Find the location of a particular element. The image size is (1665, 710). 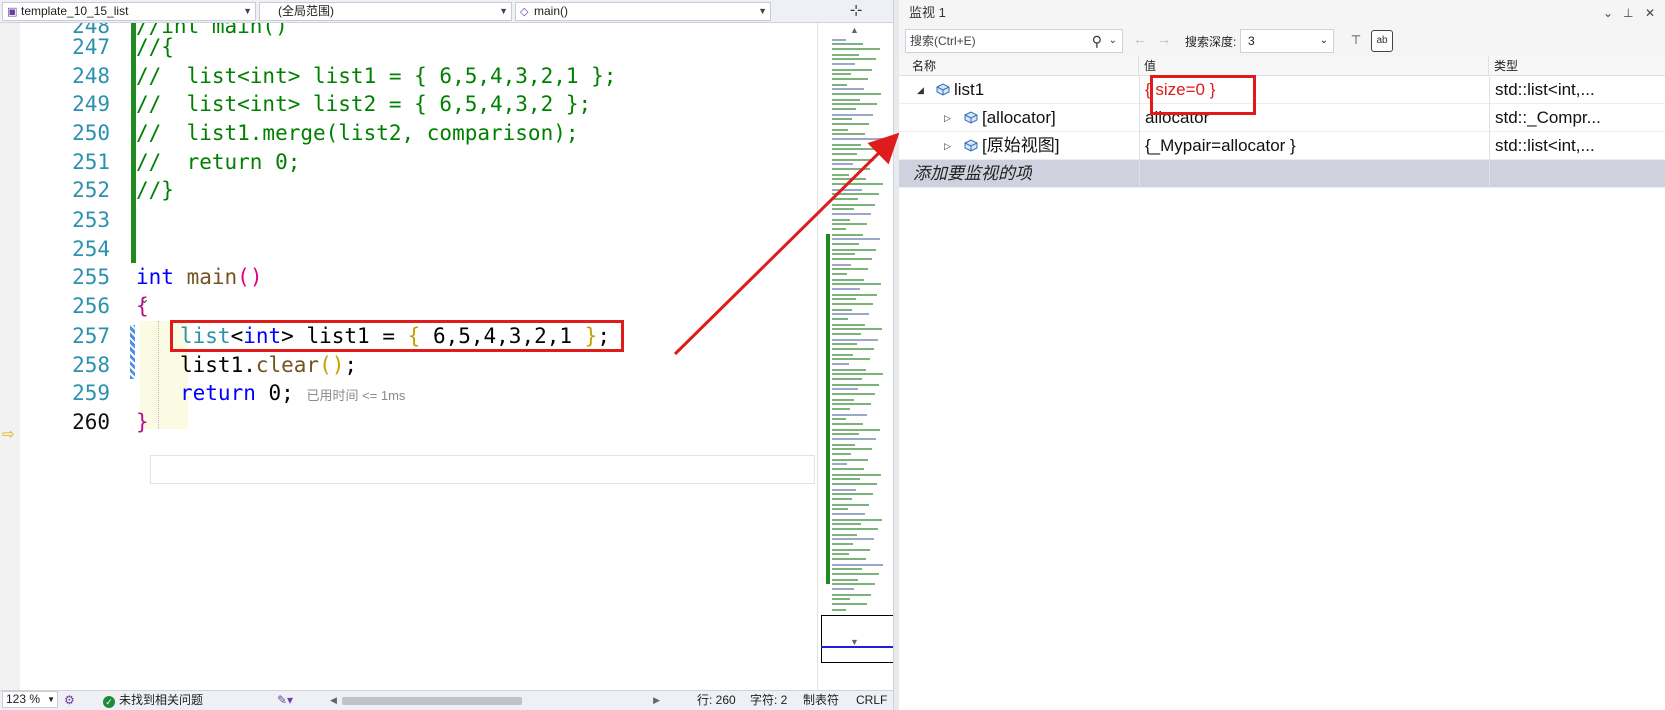

horizontal-scrollbar: ◀ ▶ is located at coordinates (495, 700).